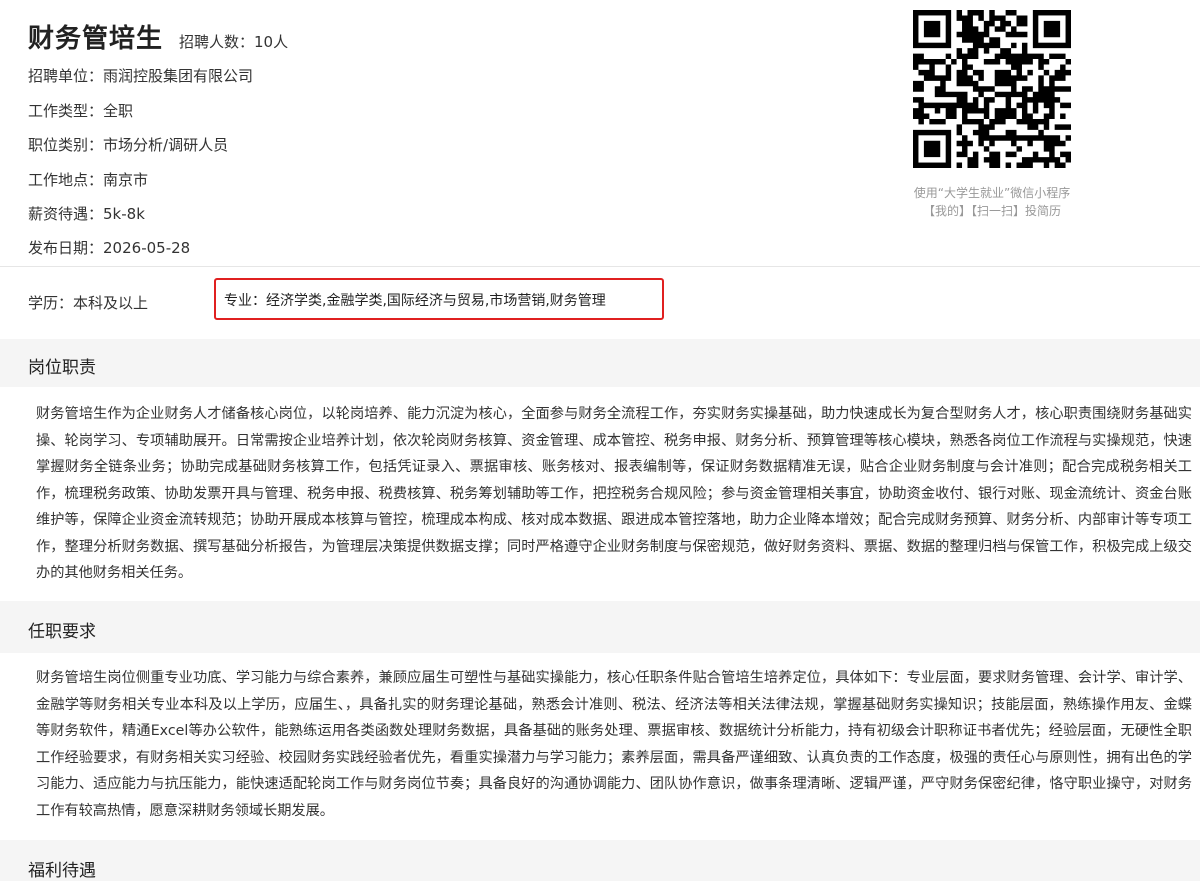  I want to click on info-label: 职位类别：, so click(66, 145).